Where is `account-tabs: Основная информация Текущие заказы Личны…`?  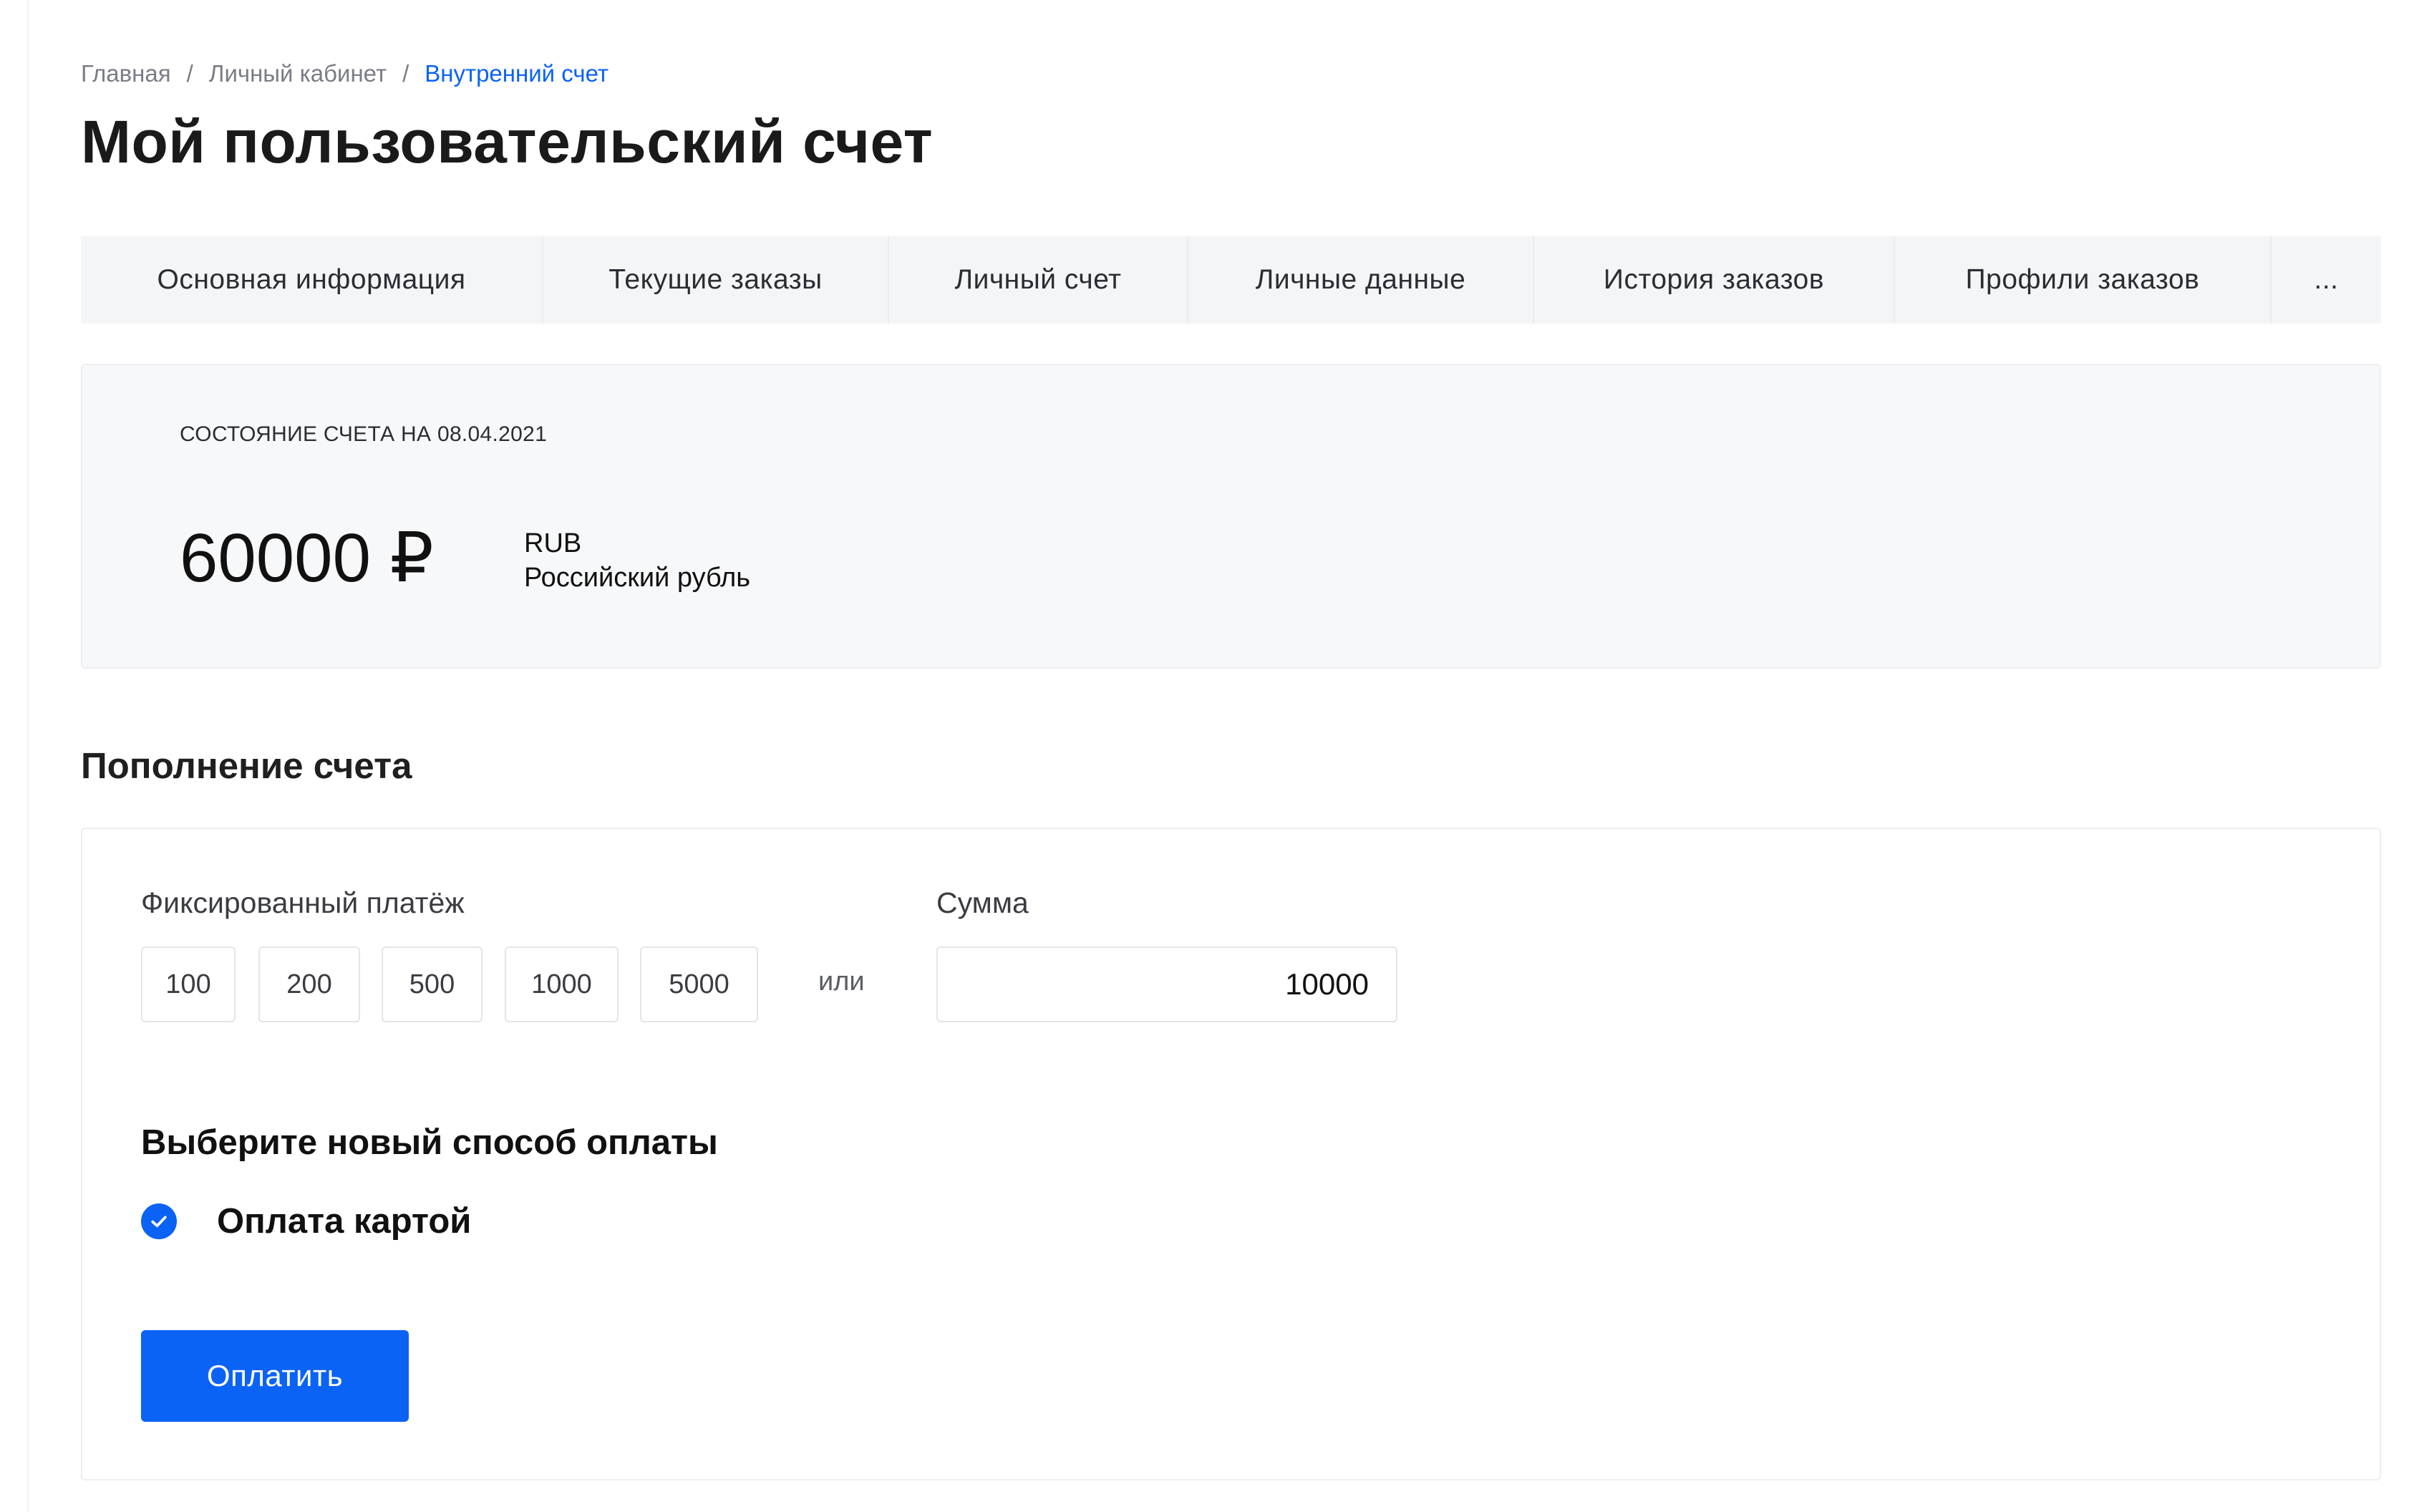 account-tabs: Основная информация Текущие заказы Личны… is located at coordinates (1231, 280).